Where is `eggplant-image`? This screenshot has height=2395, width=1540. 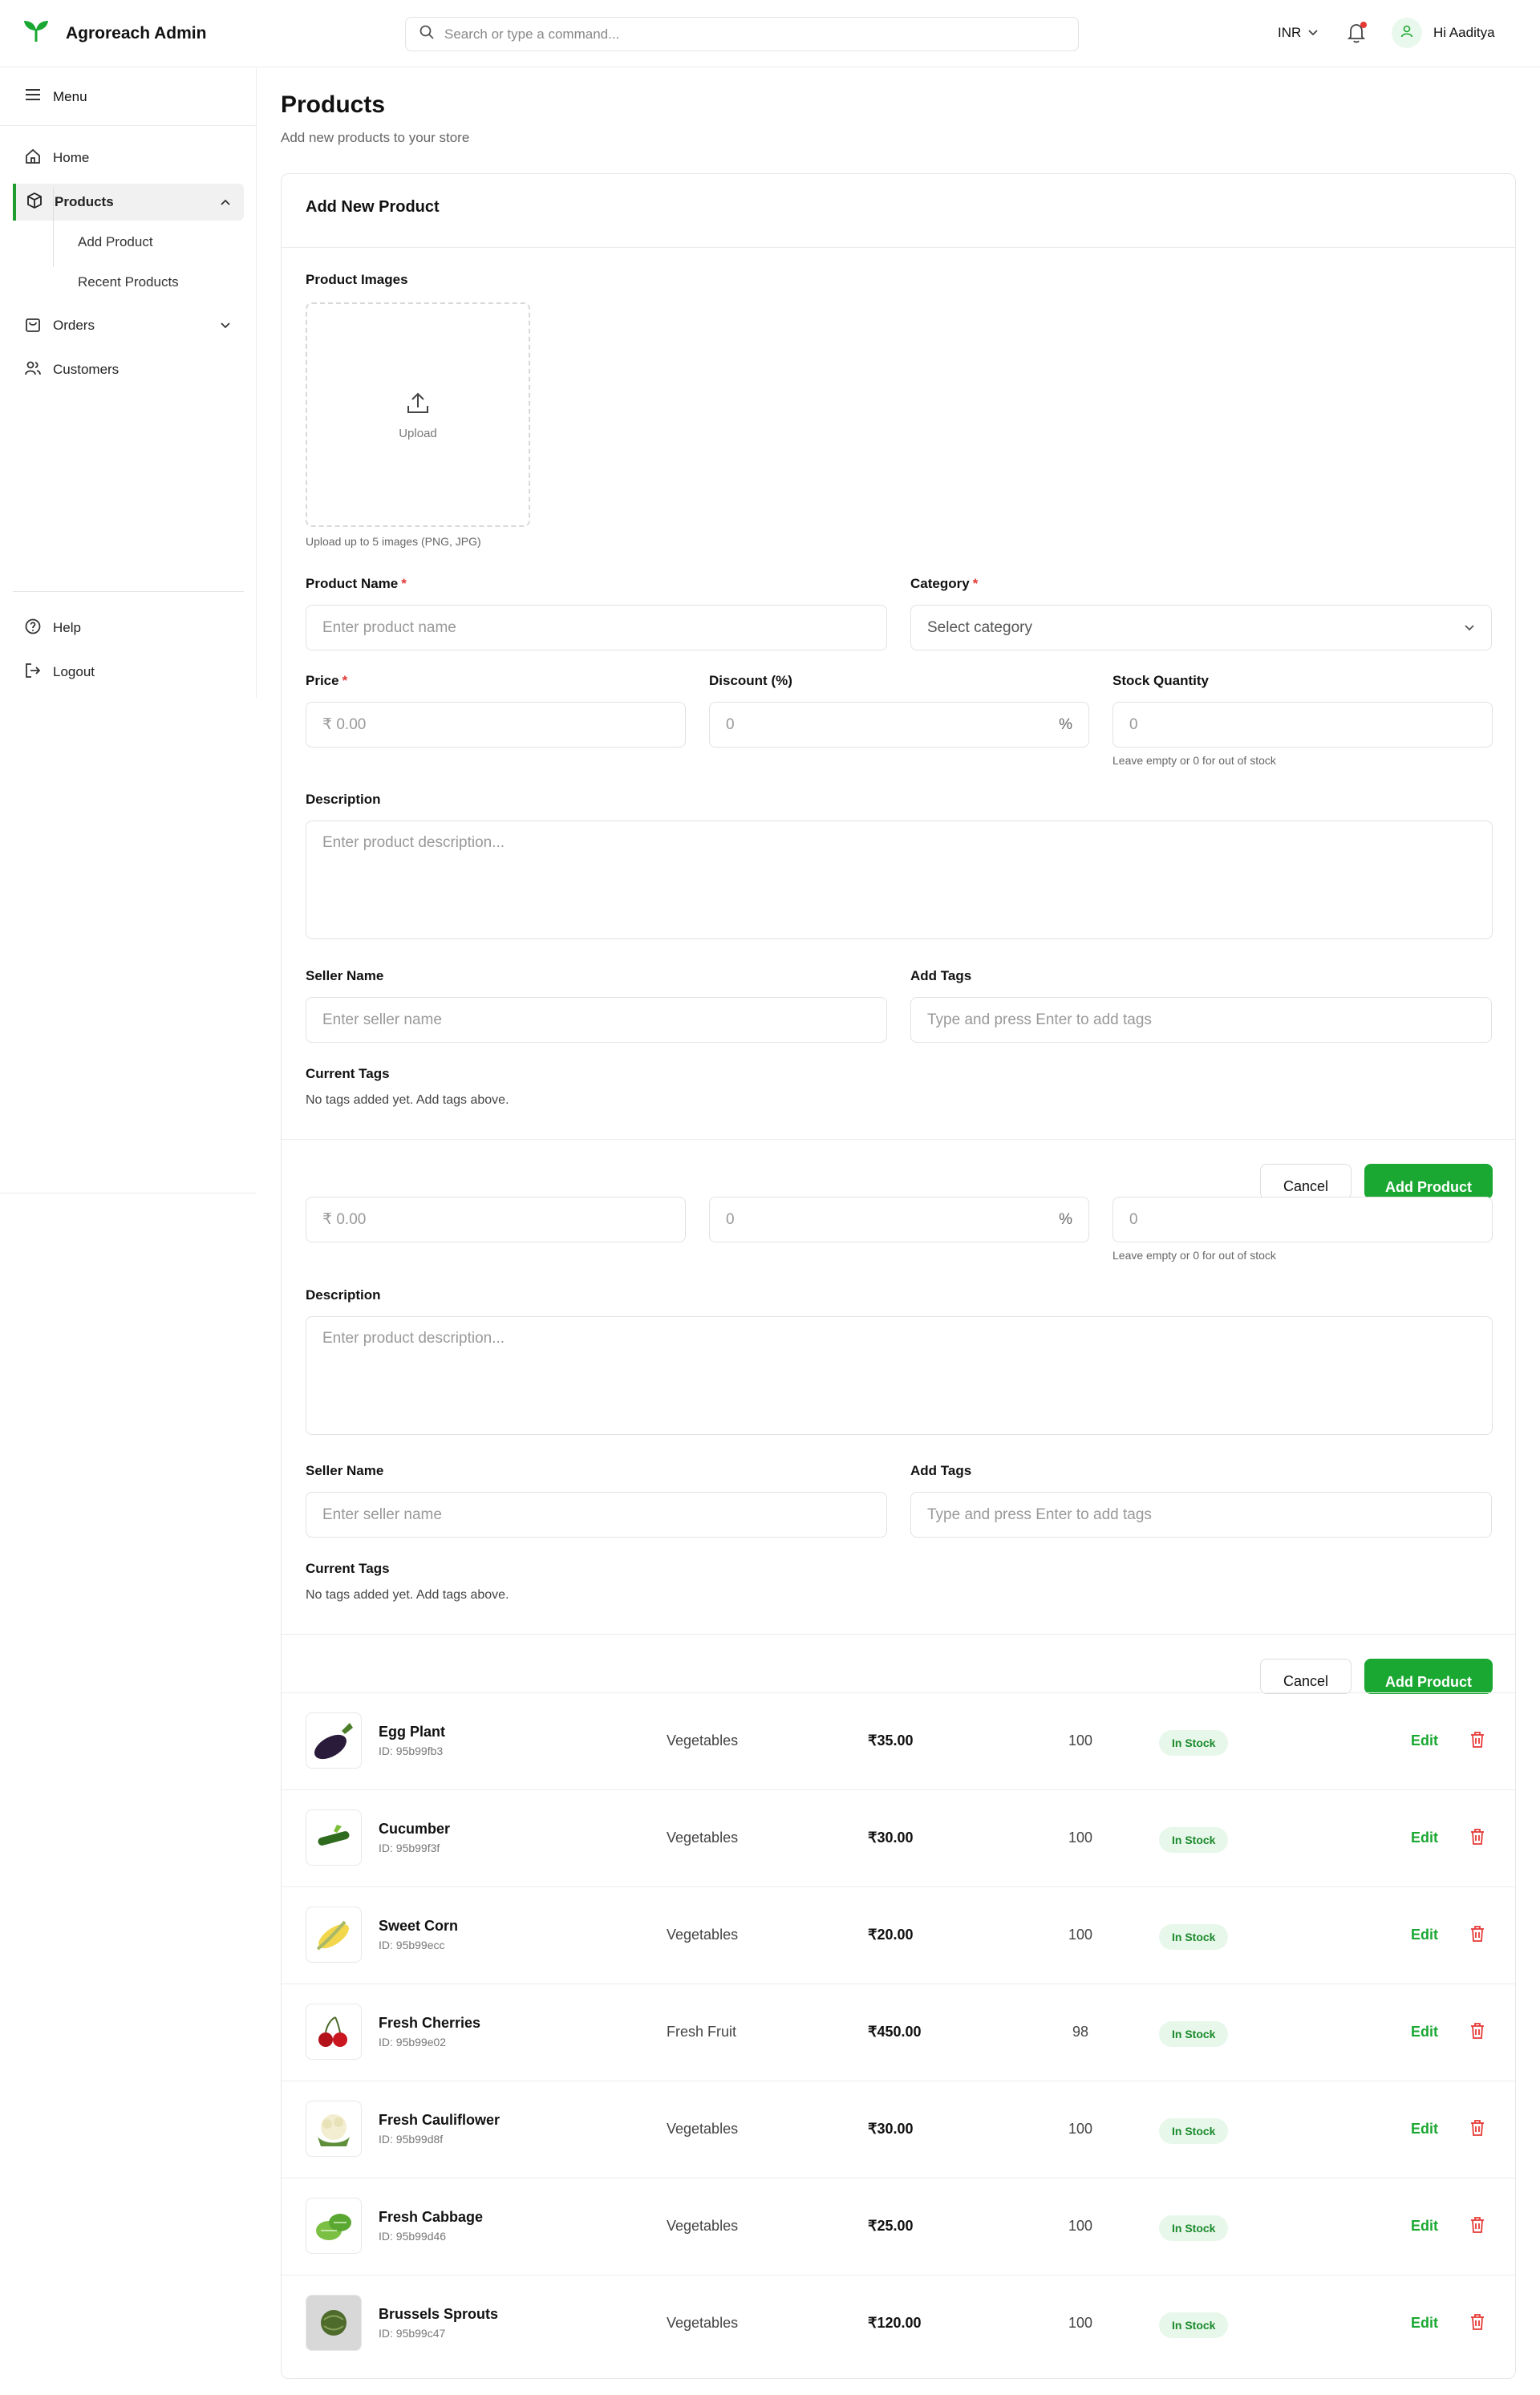
eggplant-image is located at coordinates (333, 1741).